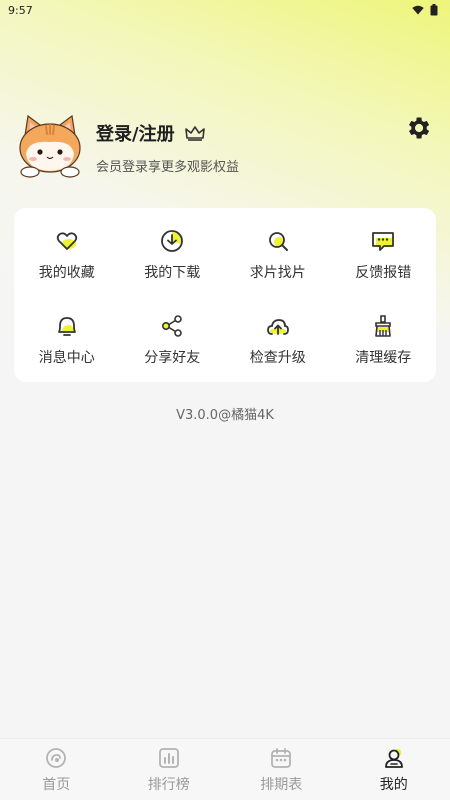 This screenshot has width=450, height=800. Describe the element at coordinates (393, 758) in the screenshot. I see `user-icon` at that location.